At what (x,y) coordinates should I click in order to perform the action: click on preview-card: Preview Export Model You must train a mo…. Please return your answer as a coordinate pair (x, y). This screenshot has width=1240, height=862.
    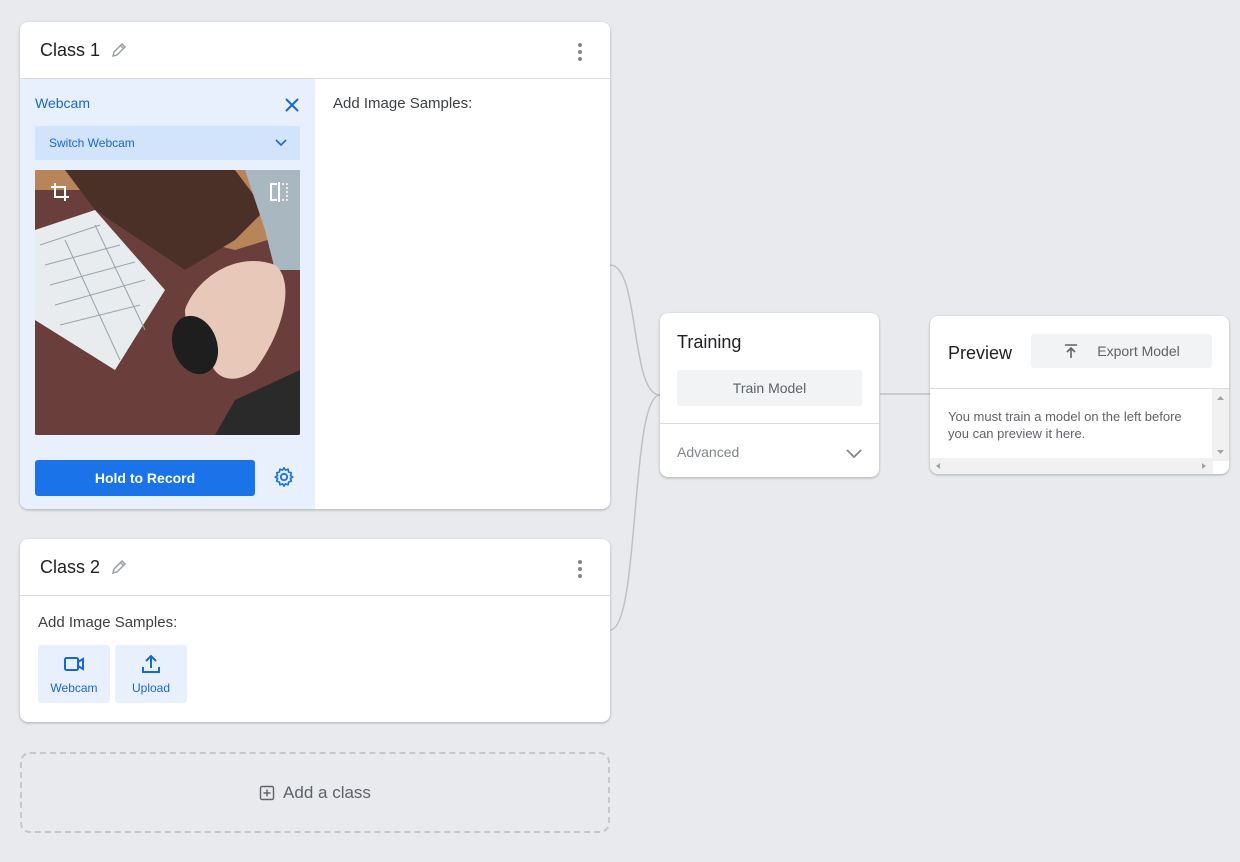
    Looking at the image, I should click on (1079, 395).